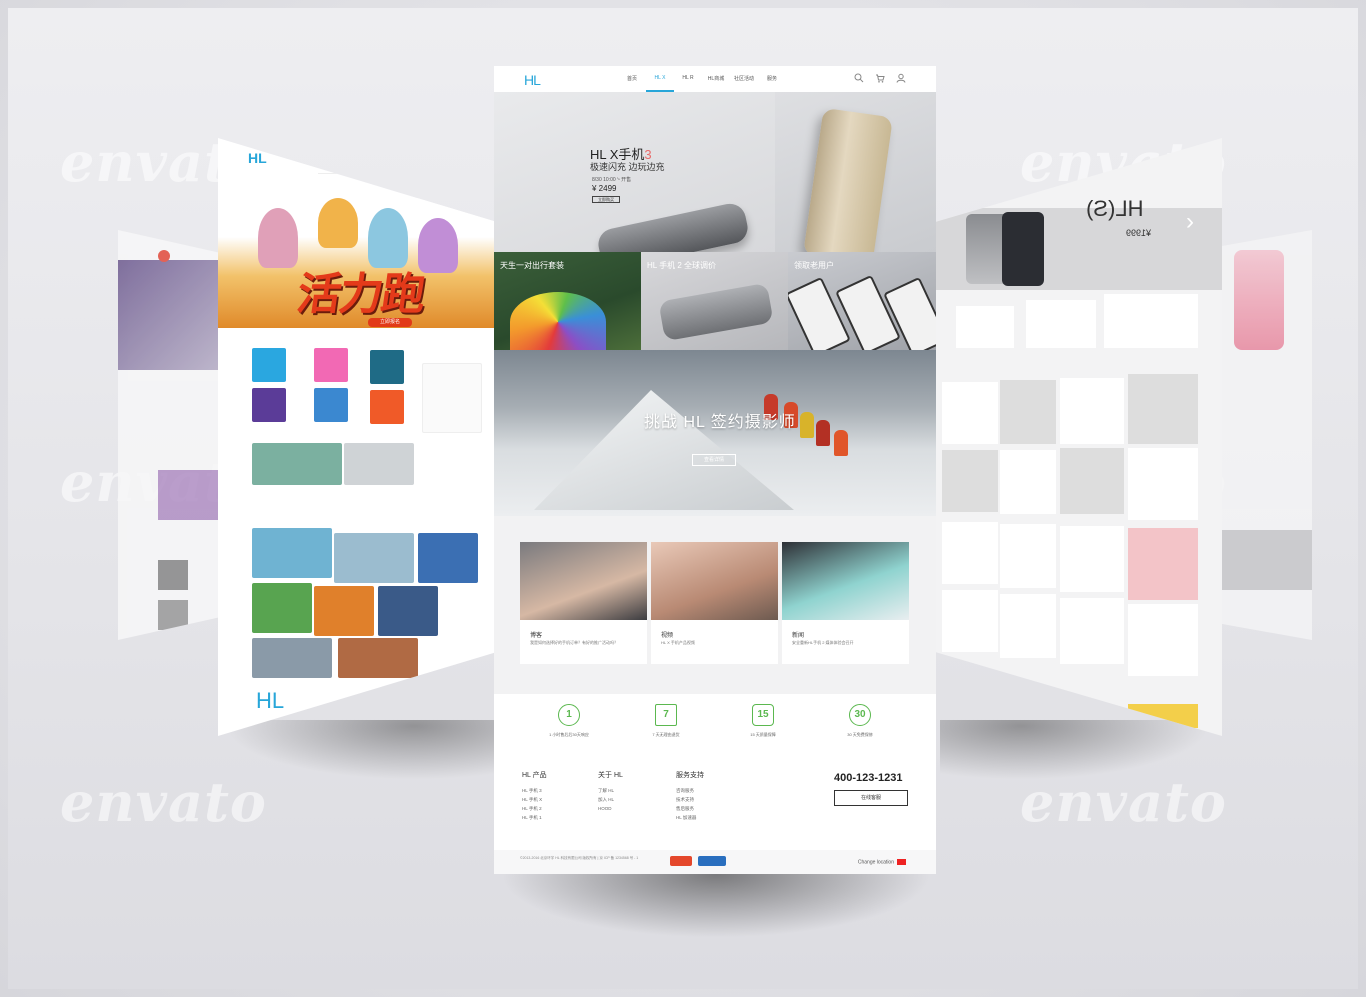 The height and width of the screenshot is (997, 1366). What do you see at coordinates (452, 398) in the screenshot?
I see `ranking-list` at bounding box center [452, 398].